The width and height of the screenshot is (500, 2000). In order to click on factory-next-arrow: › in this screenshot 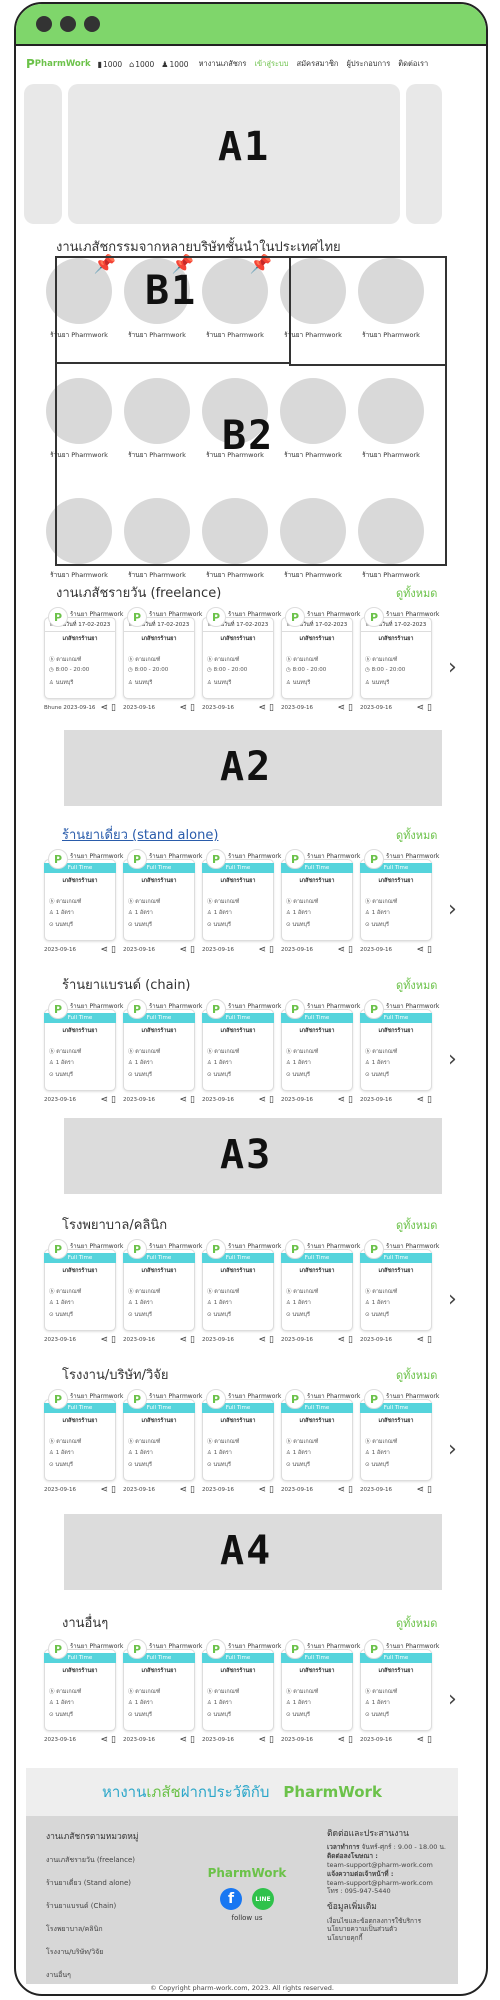, I will do `click(452, 1449)`.